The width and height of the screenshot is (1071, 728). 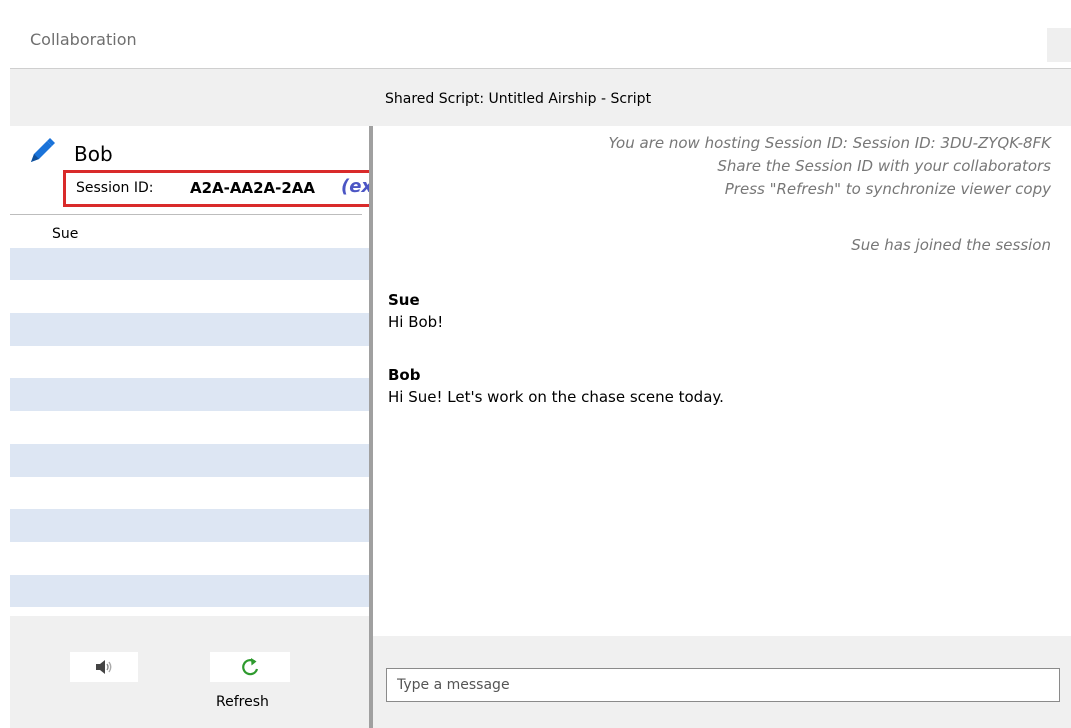 What do you see at coordinates (93, 154) in the screenshot?
I see `host-name: Bob` at bounding box center [93, 154].